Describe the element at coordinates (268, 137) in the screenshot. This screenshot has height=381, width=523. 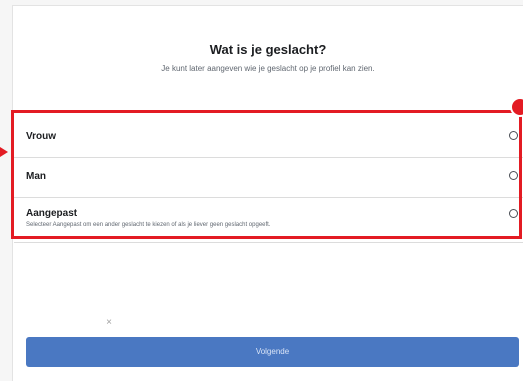
I see `option-vrouw: Vrouw` at that location.